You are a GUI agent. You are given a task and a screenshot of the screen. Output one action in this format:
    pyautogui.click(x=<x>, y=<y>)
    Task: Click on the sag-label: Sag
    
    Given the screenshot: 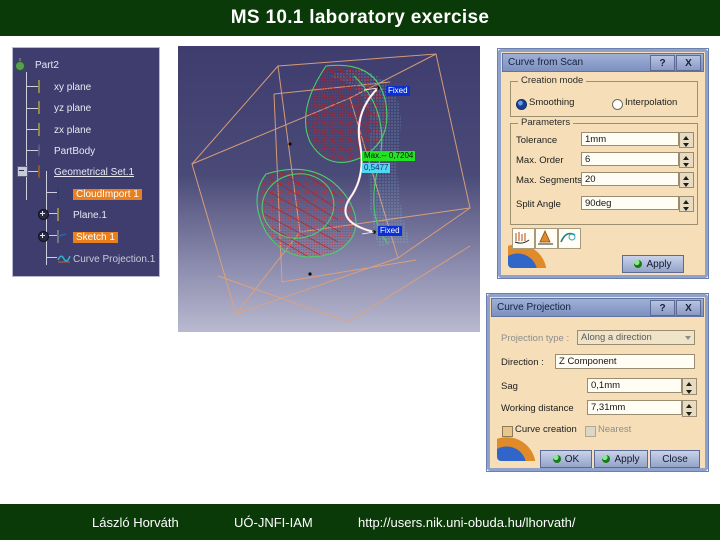 What is the action you would take?
    pyautogui.click(x=509, y=386)
    